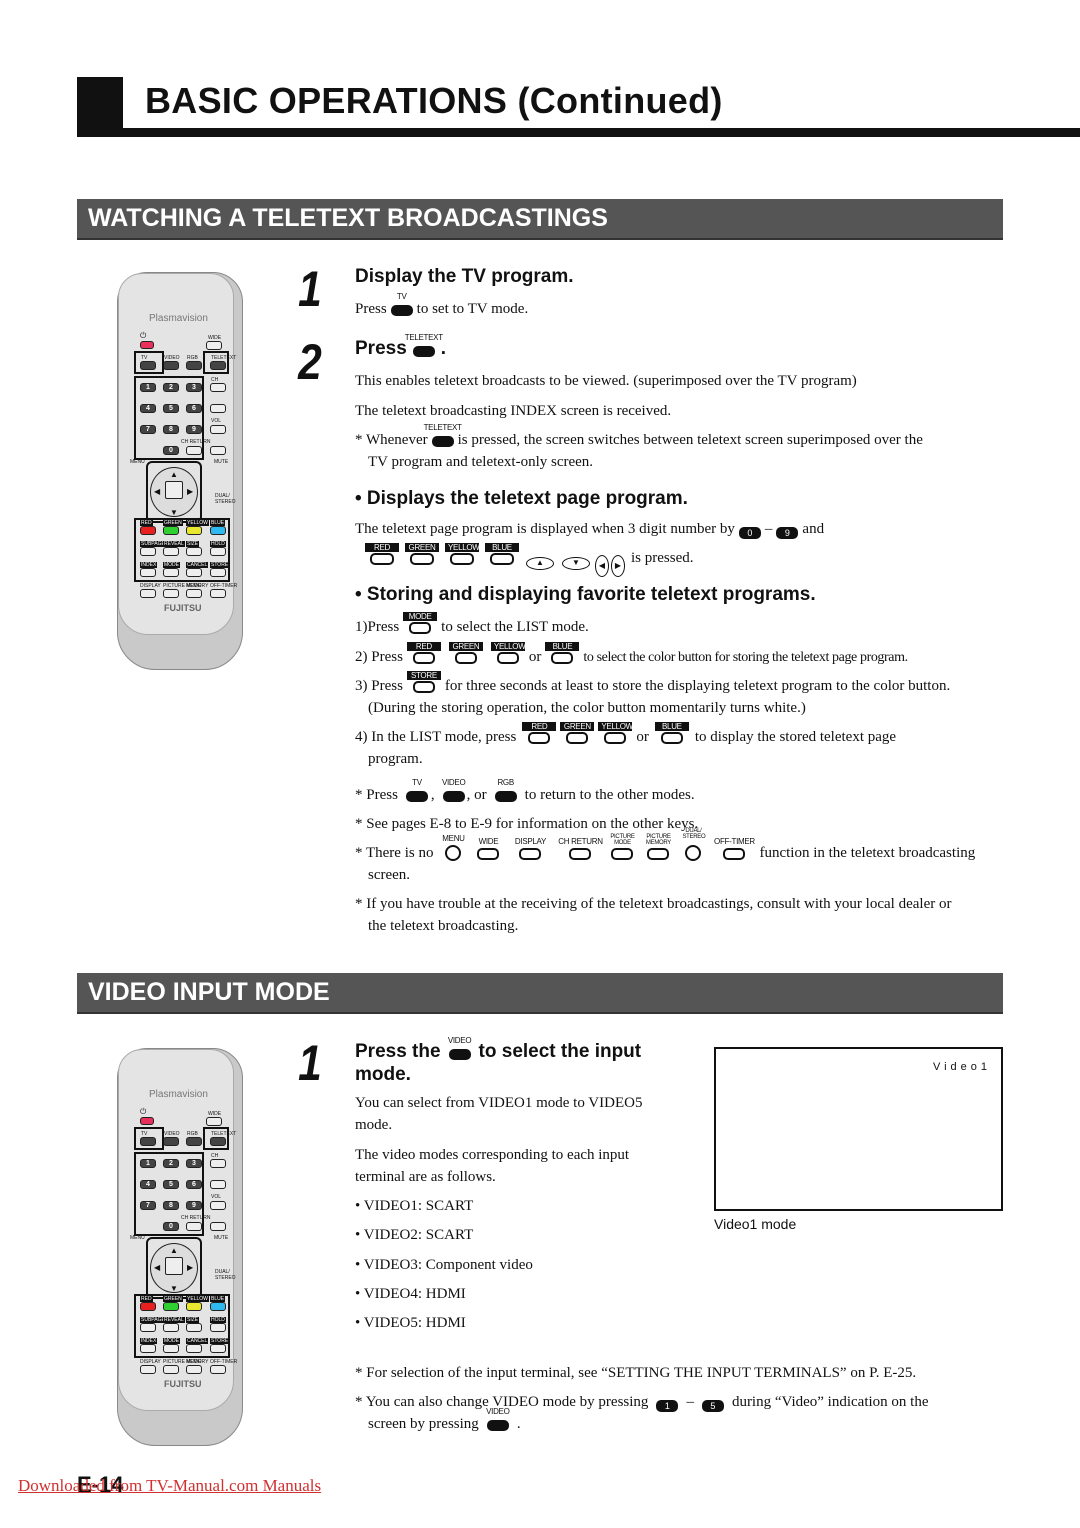 The width and height of the screenshot is (1080, 1528). Describe the element at coordinates (448, 1264) in the screenshot. I see `text: VIDEO3: Component video` at that location.